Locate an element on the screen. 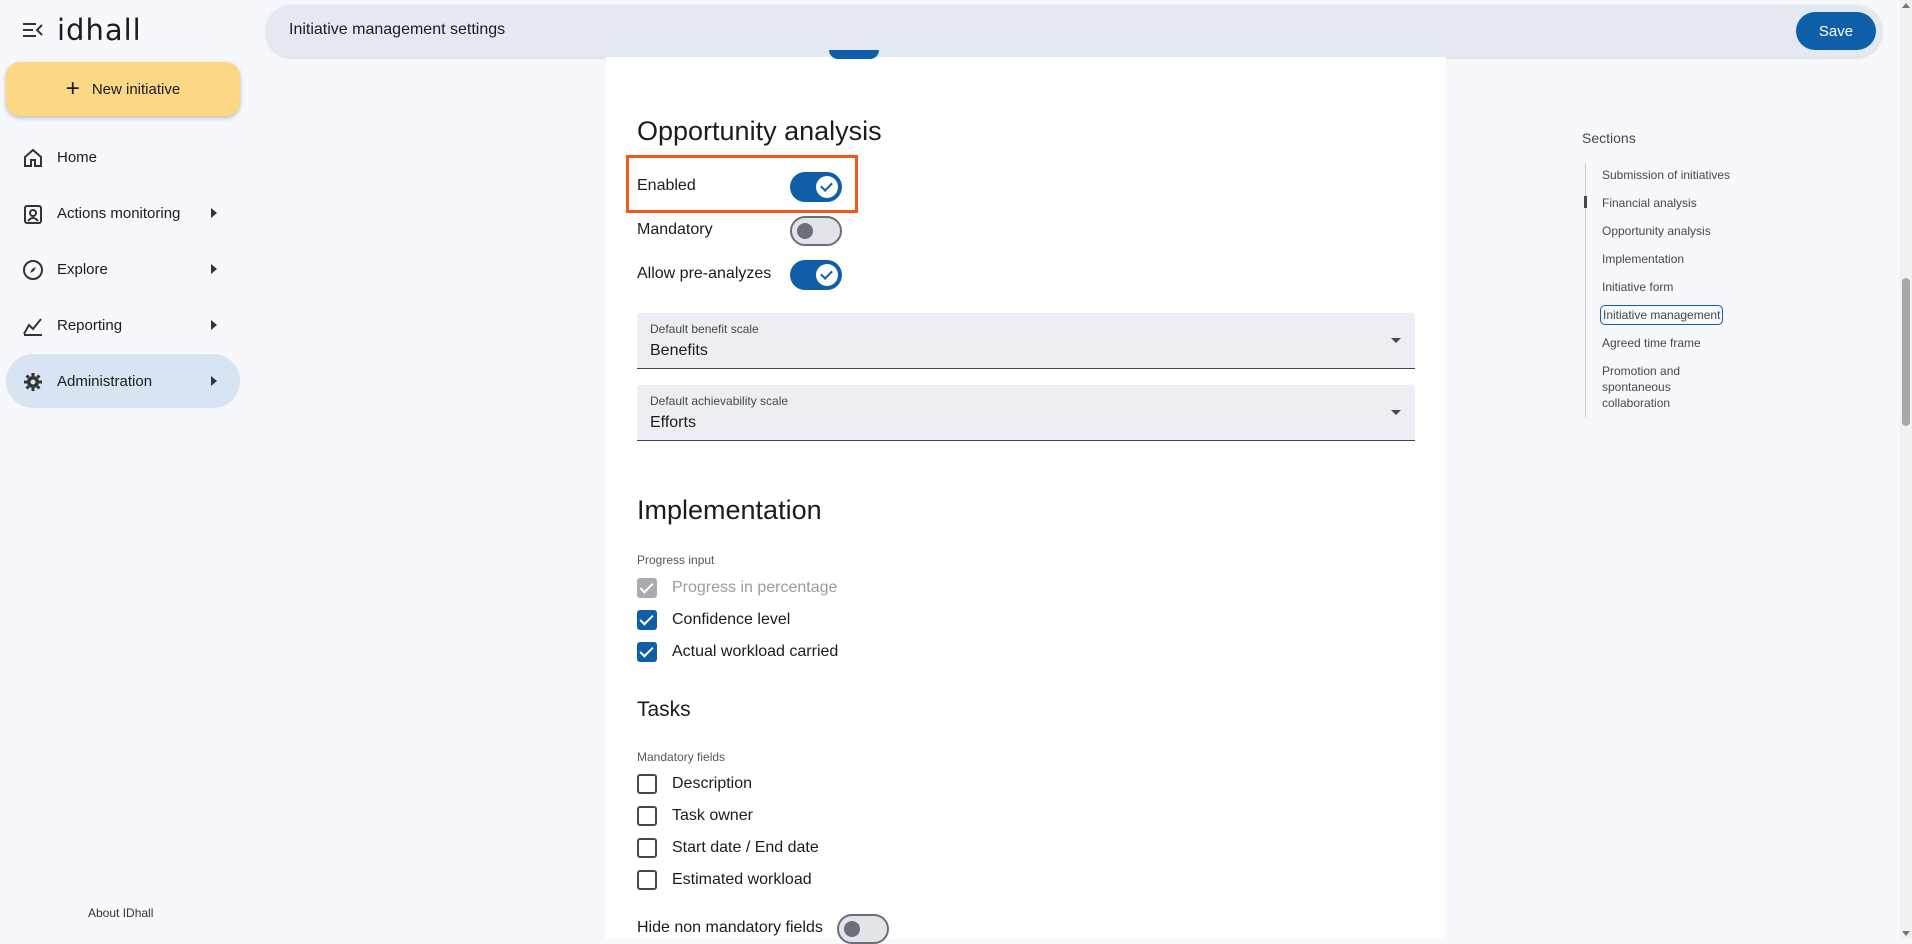 The height and width of the screenshot is (944, 1912). task-owner-checkbox is located at coordinates (647, 816).